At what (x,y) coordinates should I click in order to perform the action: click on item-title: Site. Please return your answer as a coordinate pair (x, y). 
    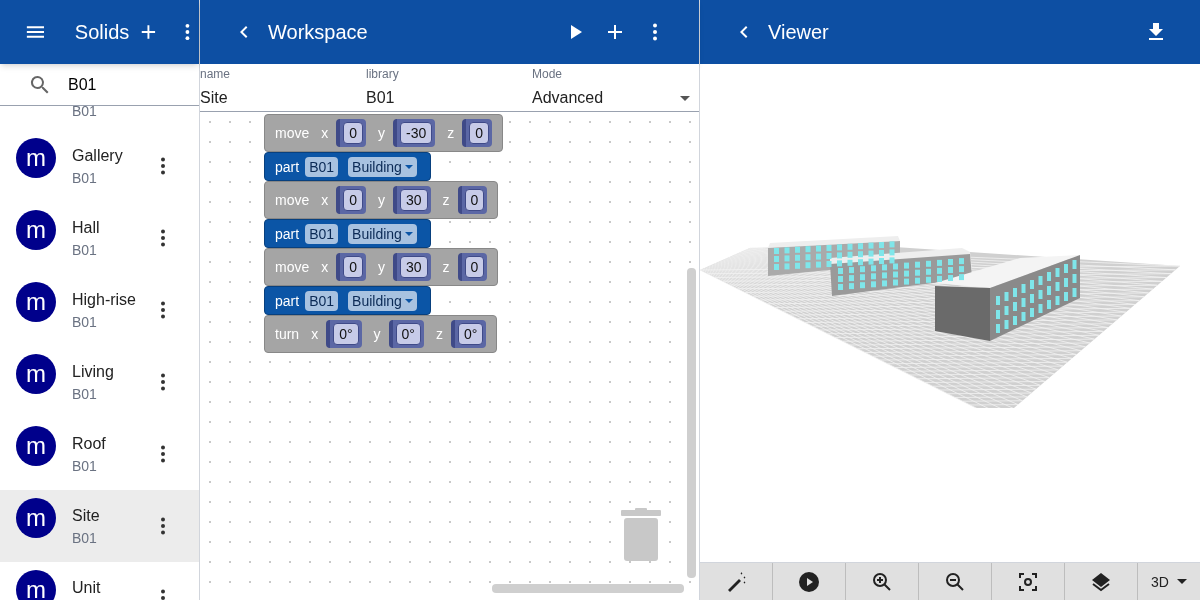
    Looking at the image, I should click on (86, 516).